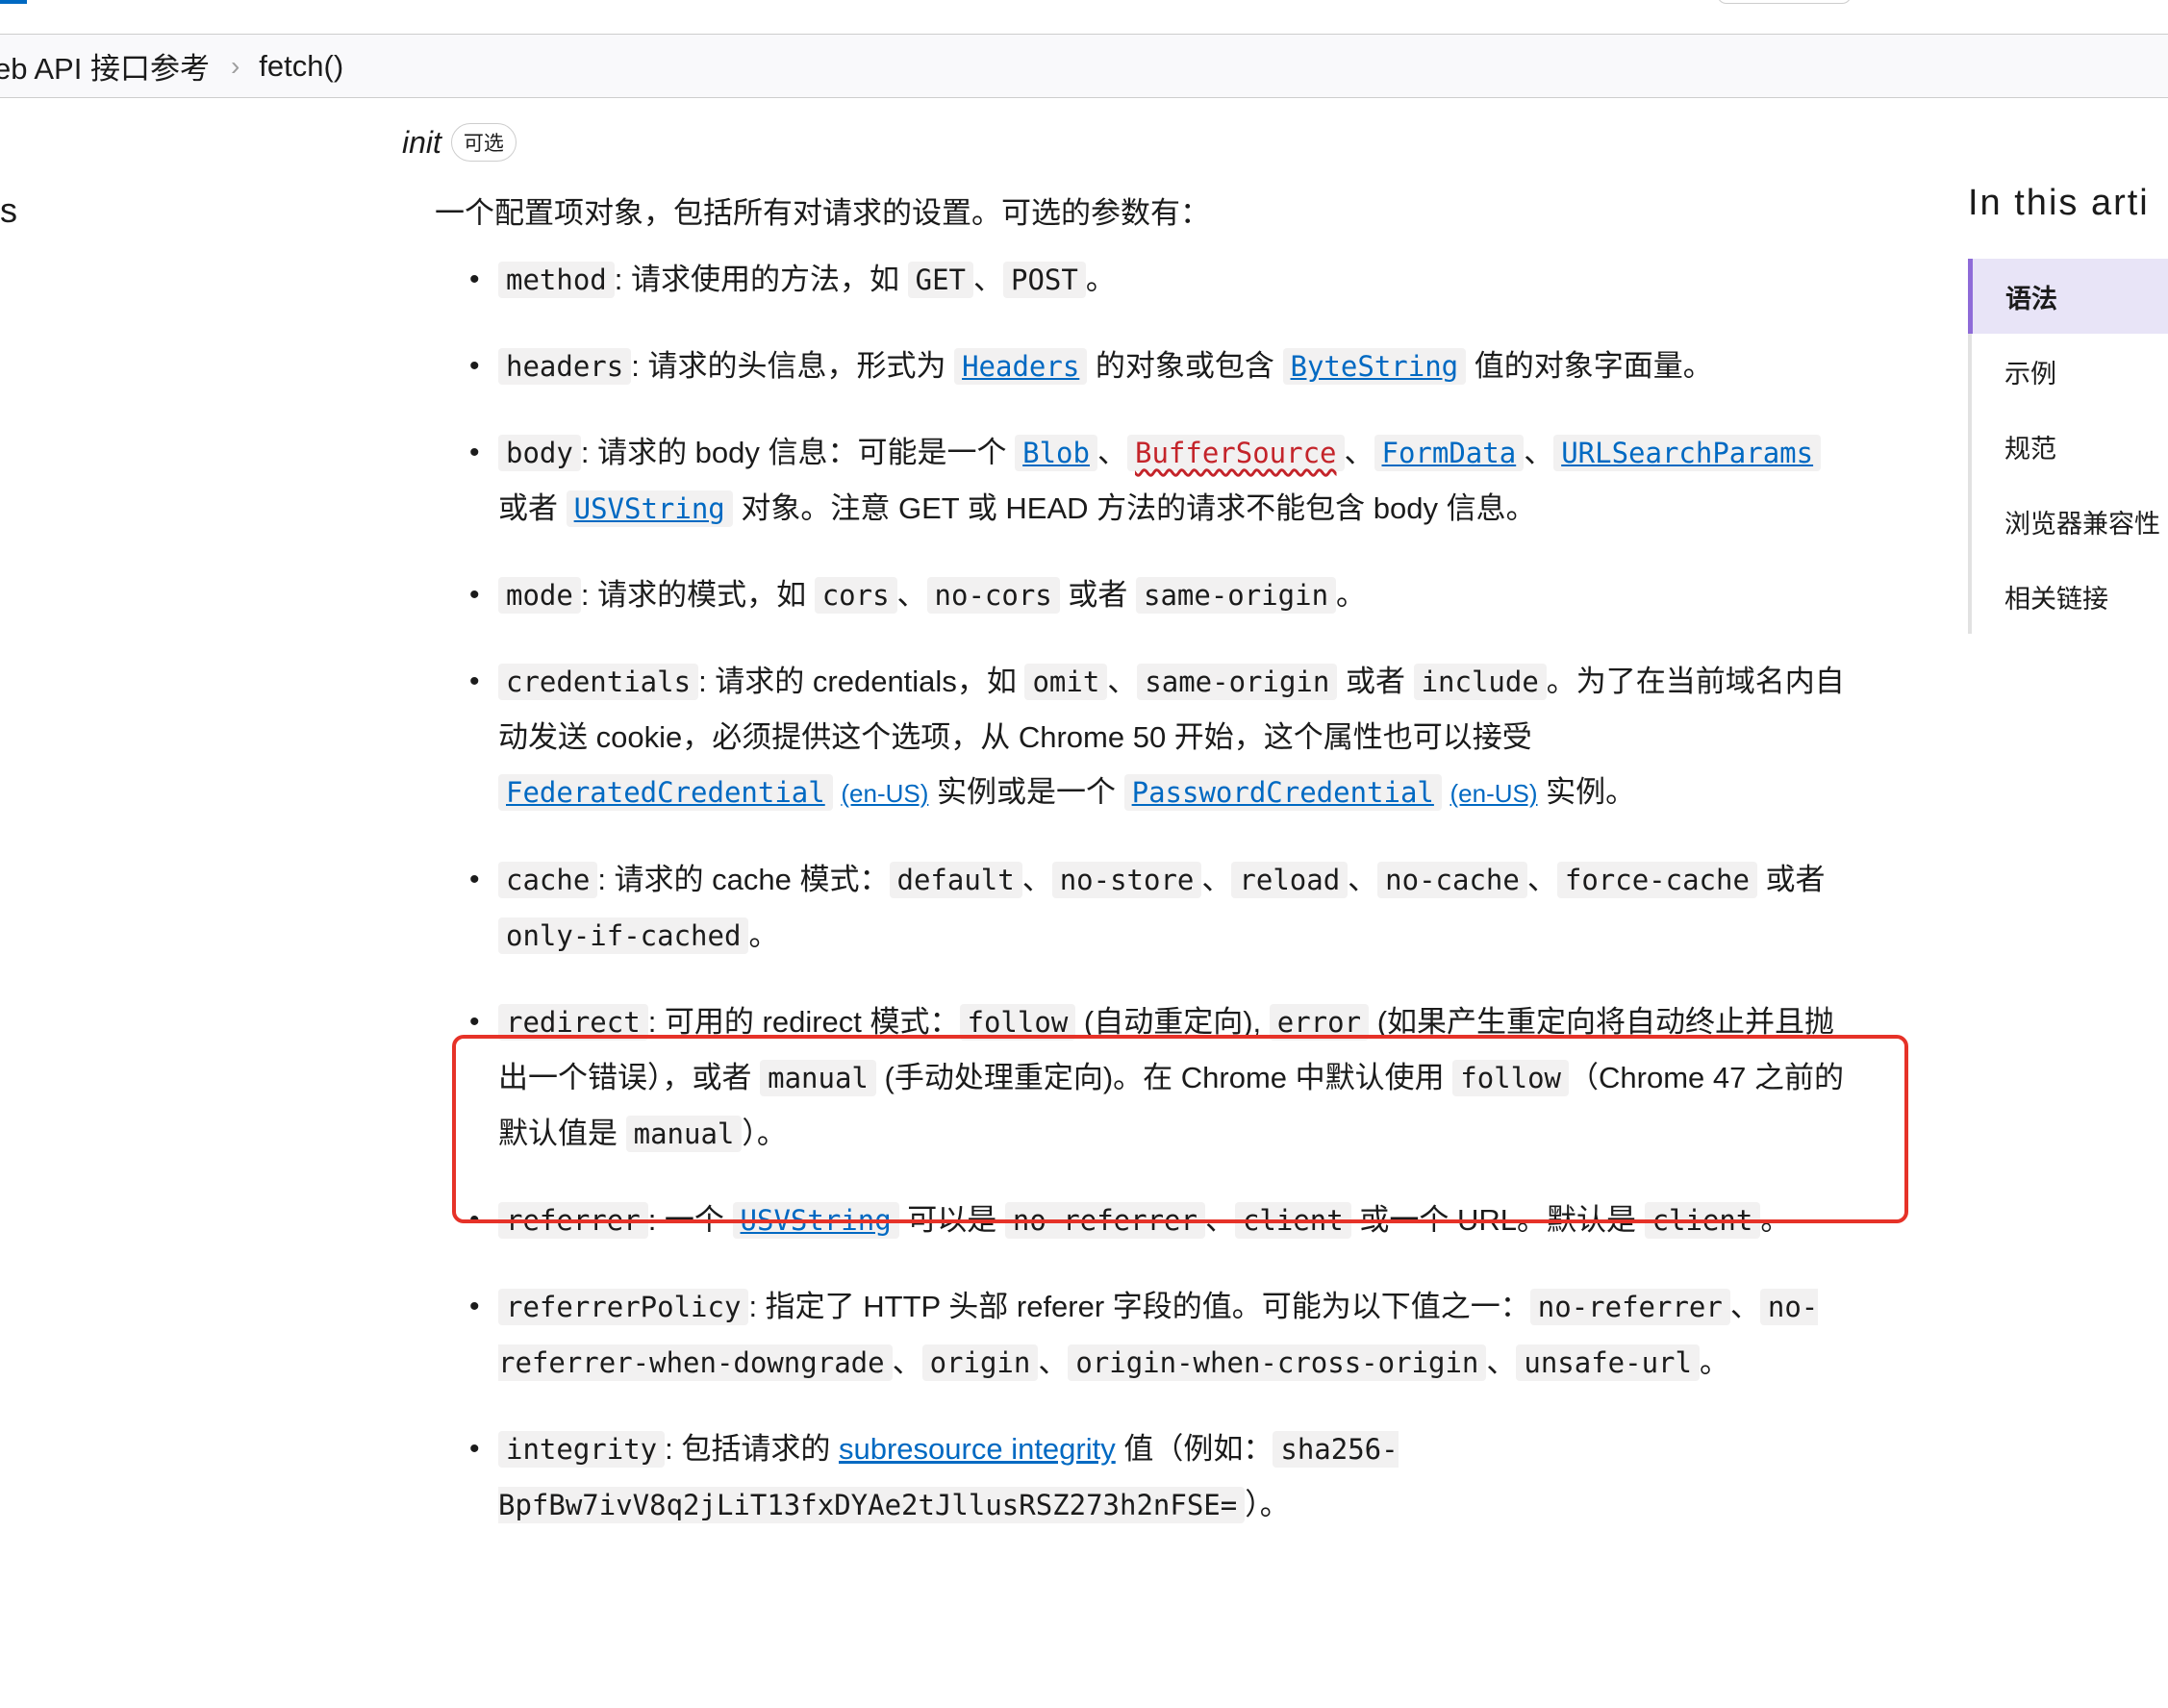 The width and height of the screenshot is (2168, 1708). I want to click on toc-title: In this arti, so click(2059, 203).